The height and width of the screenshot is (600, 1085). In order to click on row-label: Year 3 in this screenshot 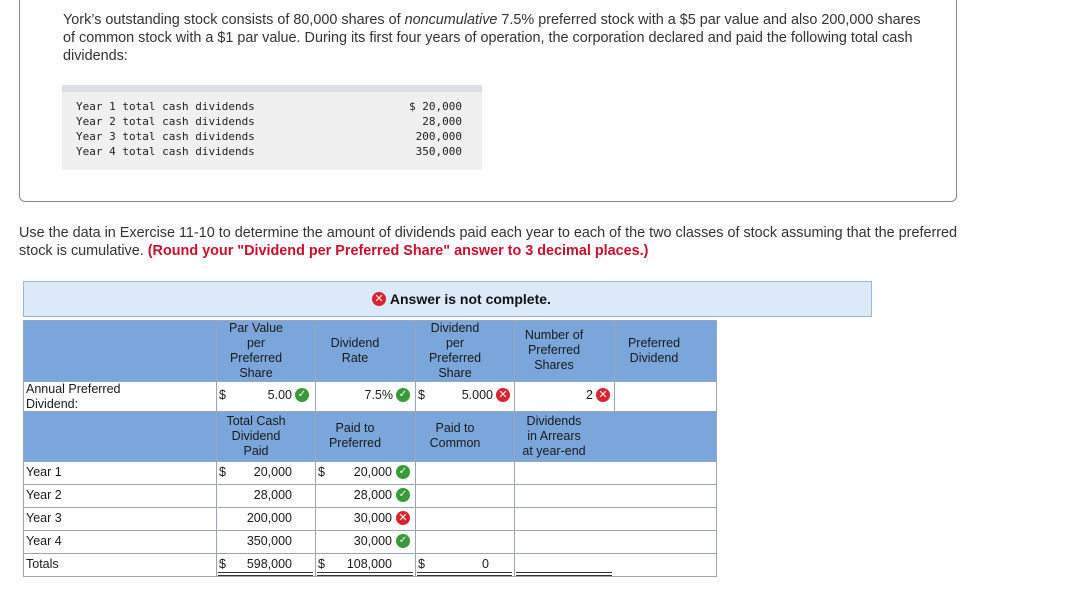, I will do `click(44, 518)`.